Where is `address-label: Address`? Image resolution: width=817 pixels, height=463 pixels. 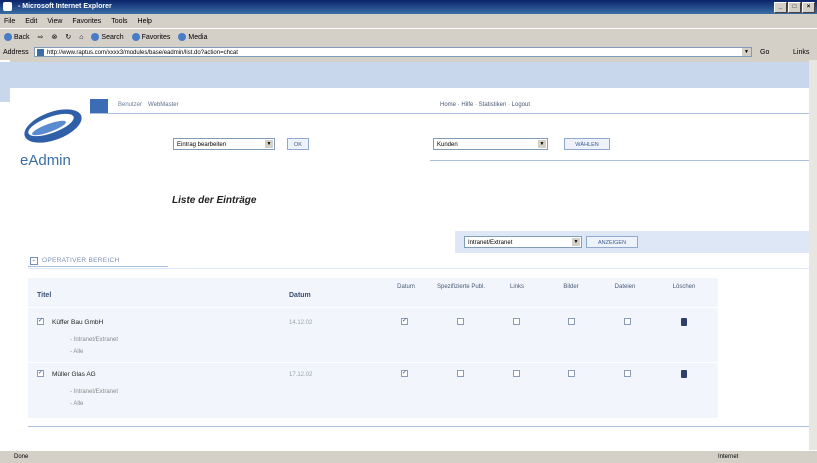 address-label: Address is located at coordinates (16, 52).